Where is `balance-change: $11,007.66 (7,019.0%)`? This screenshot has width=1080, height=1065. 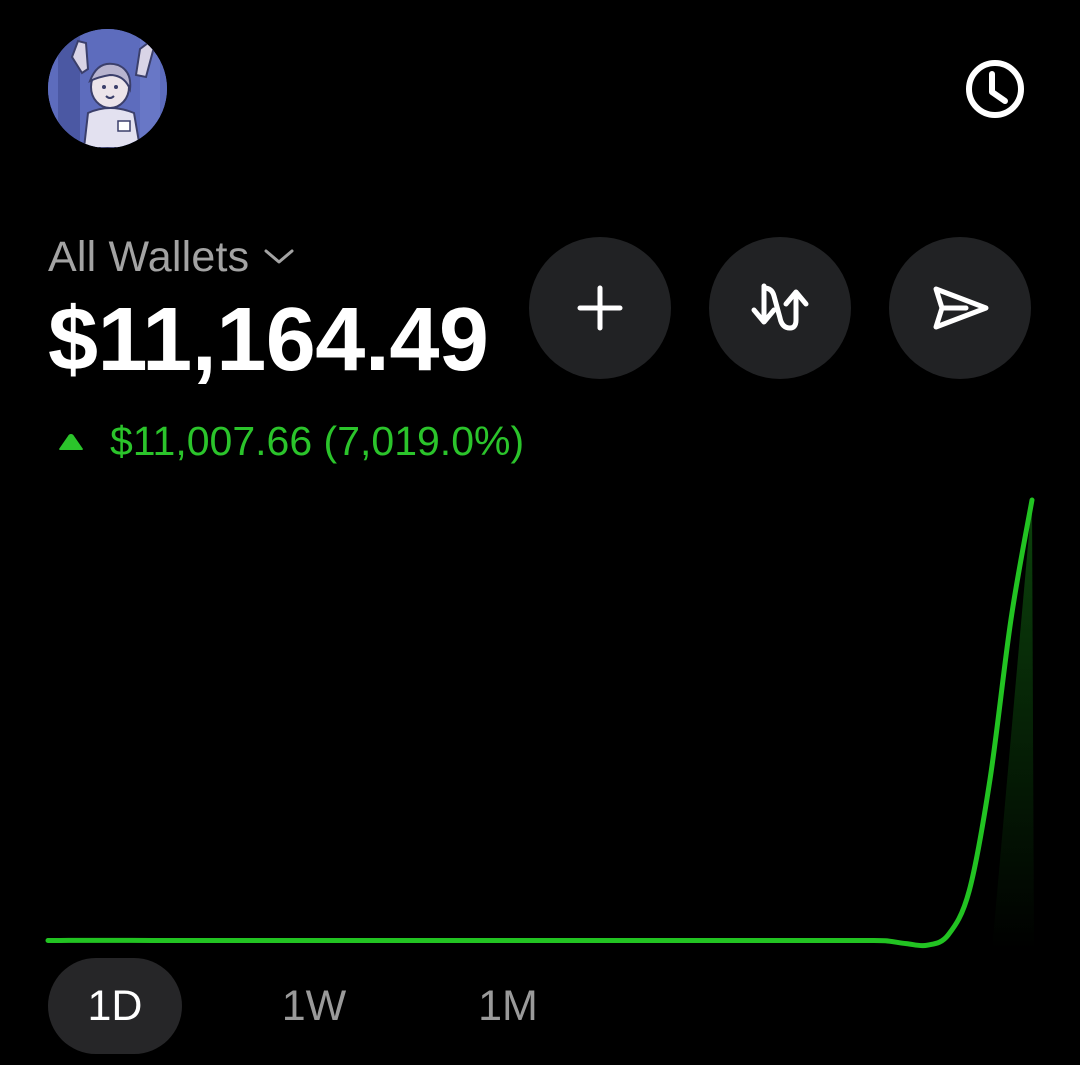
balance-change: $11,007.66 (7,019.0%) is located at coordinates (291, 441).